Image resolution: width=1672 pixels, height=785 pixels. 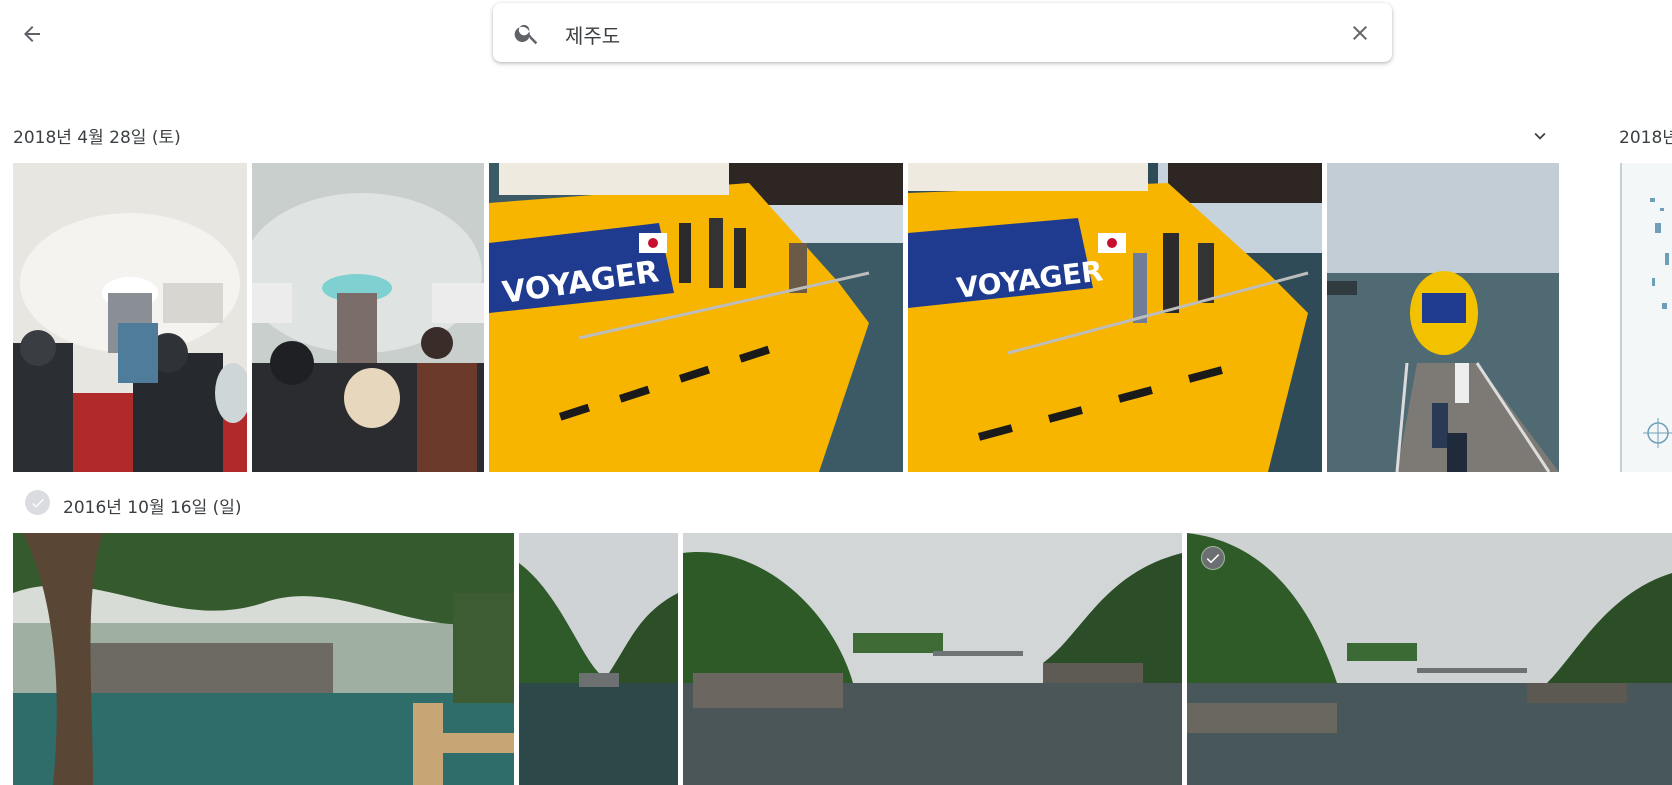 I want to click on search-icon, so click(x=527, y=33).